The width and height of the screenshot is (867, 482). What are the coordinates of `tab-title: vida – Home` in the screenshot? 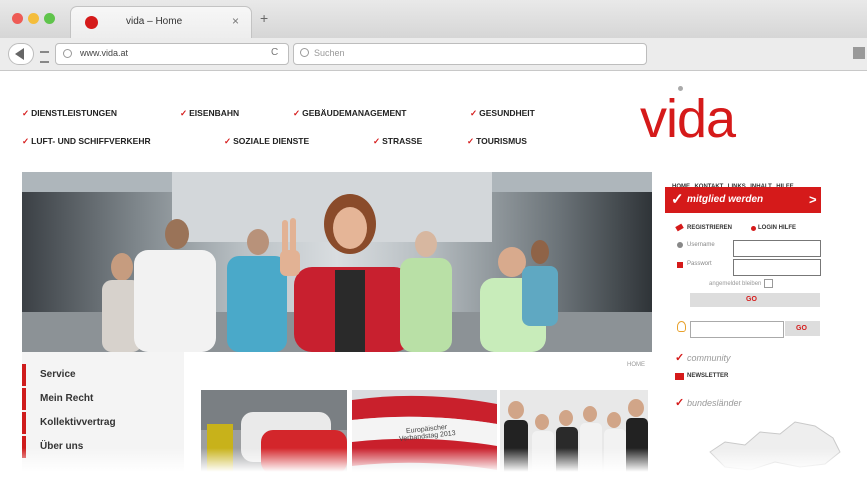 It's located at (154, 21).